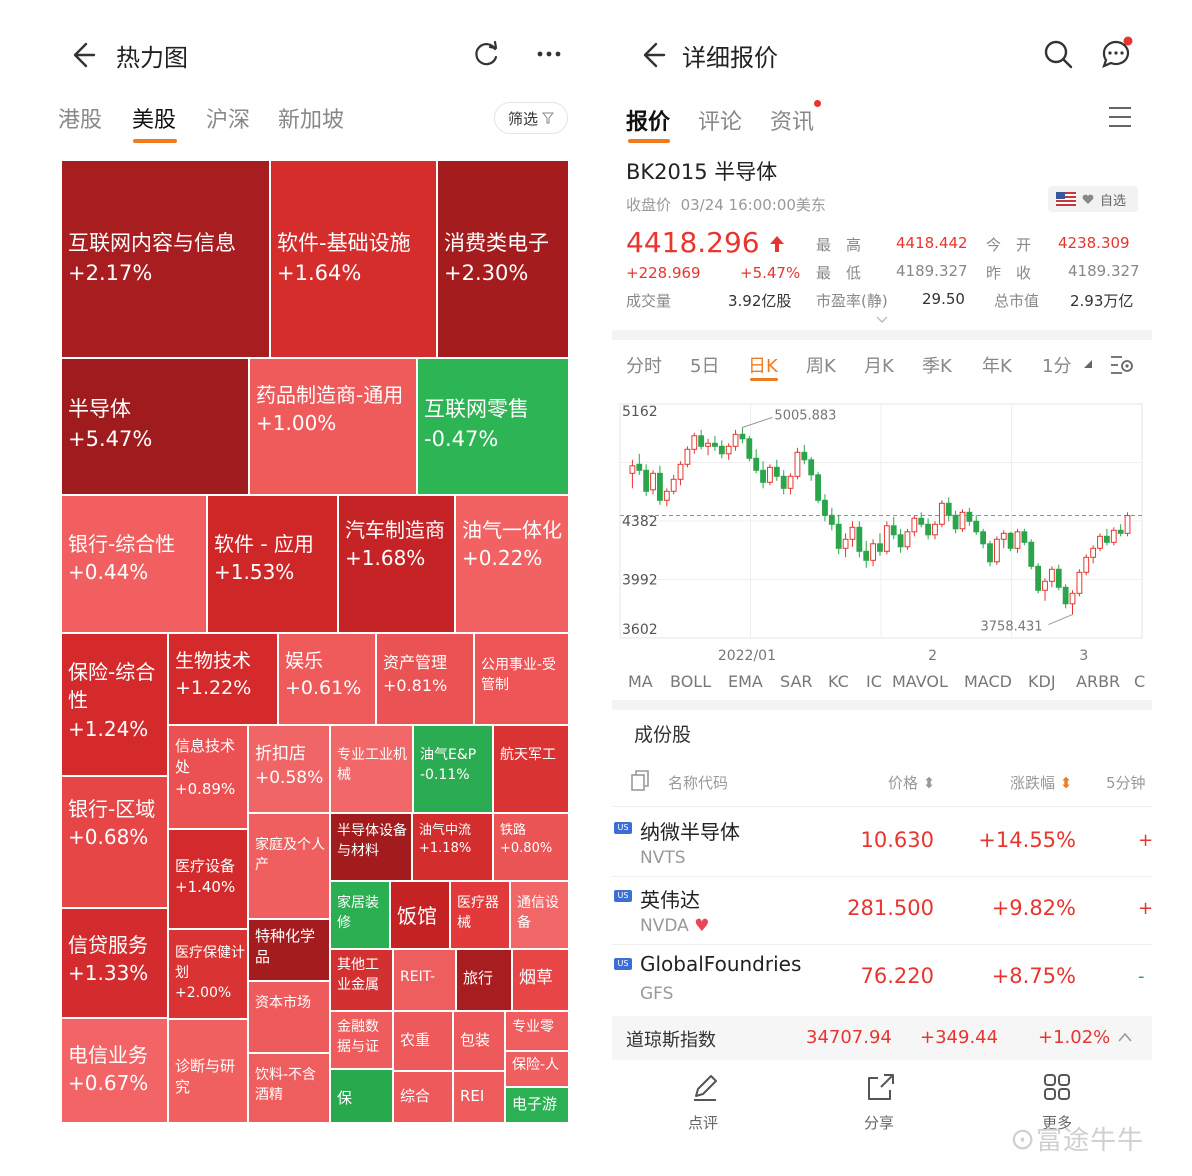 The image size is (1192, 1176). What do you see at coordinates (396, 564) in the screenshot?
I see `heatmap-tile: 汽车制造商 +1.68%` at bounding box center [396, 564].